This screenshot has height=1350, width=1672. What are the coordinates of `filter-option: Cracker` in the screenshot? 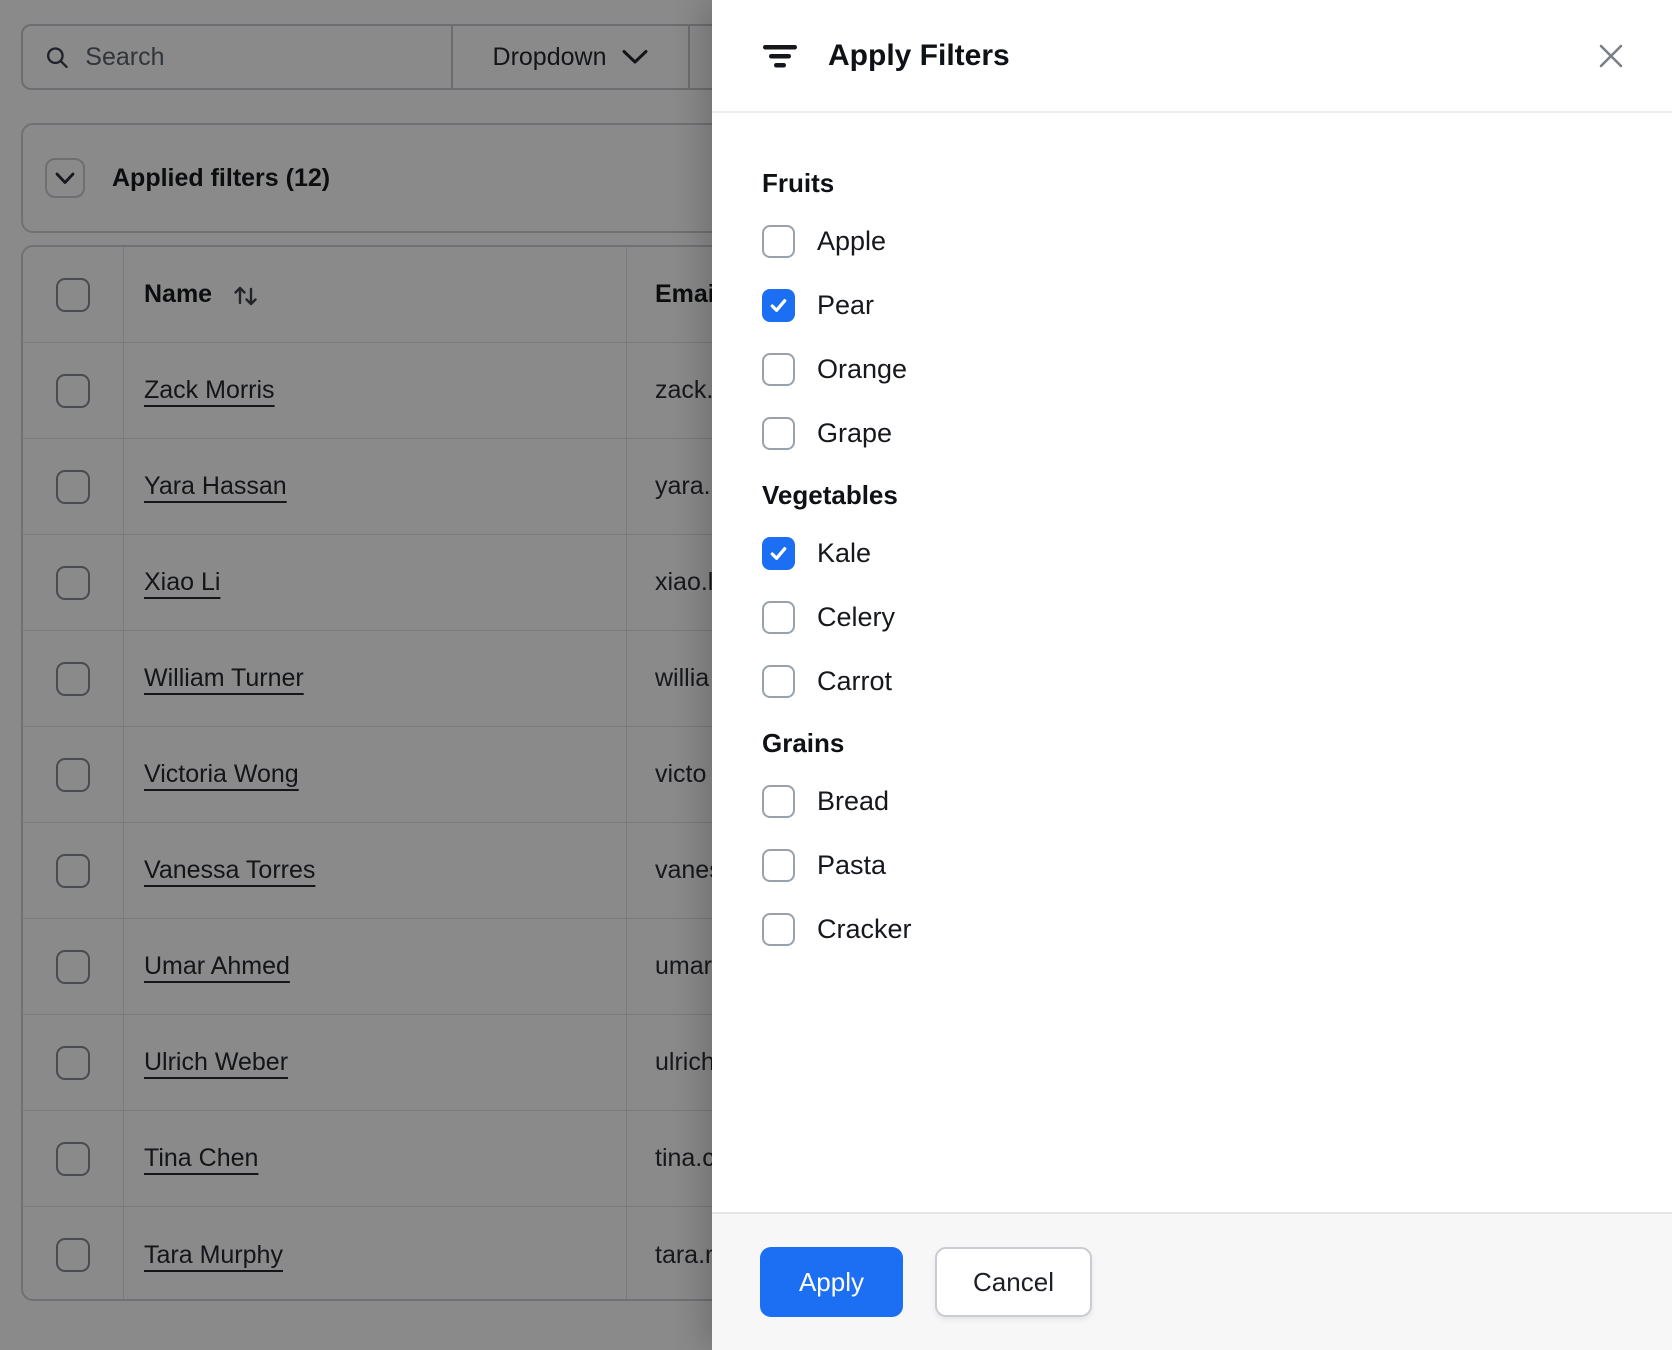 It's located at (1192, 929).